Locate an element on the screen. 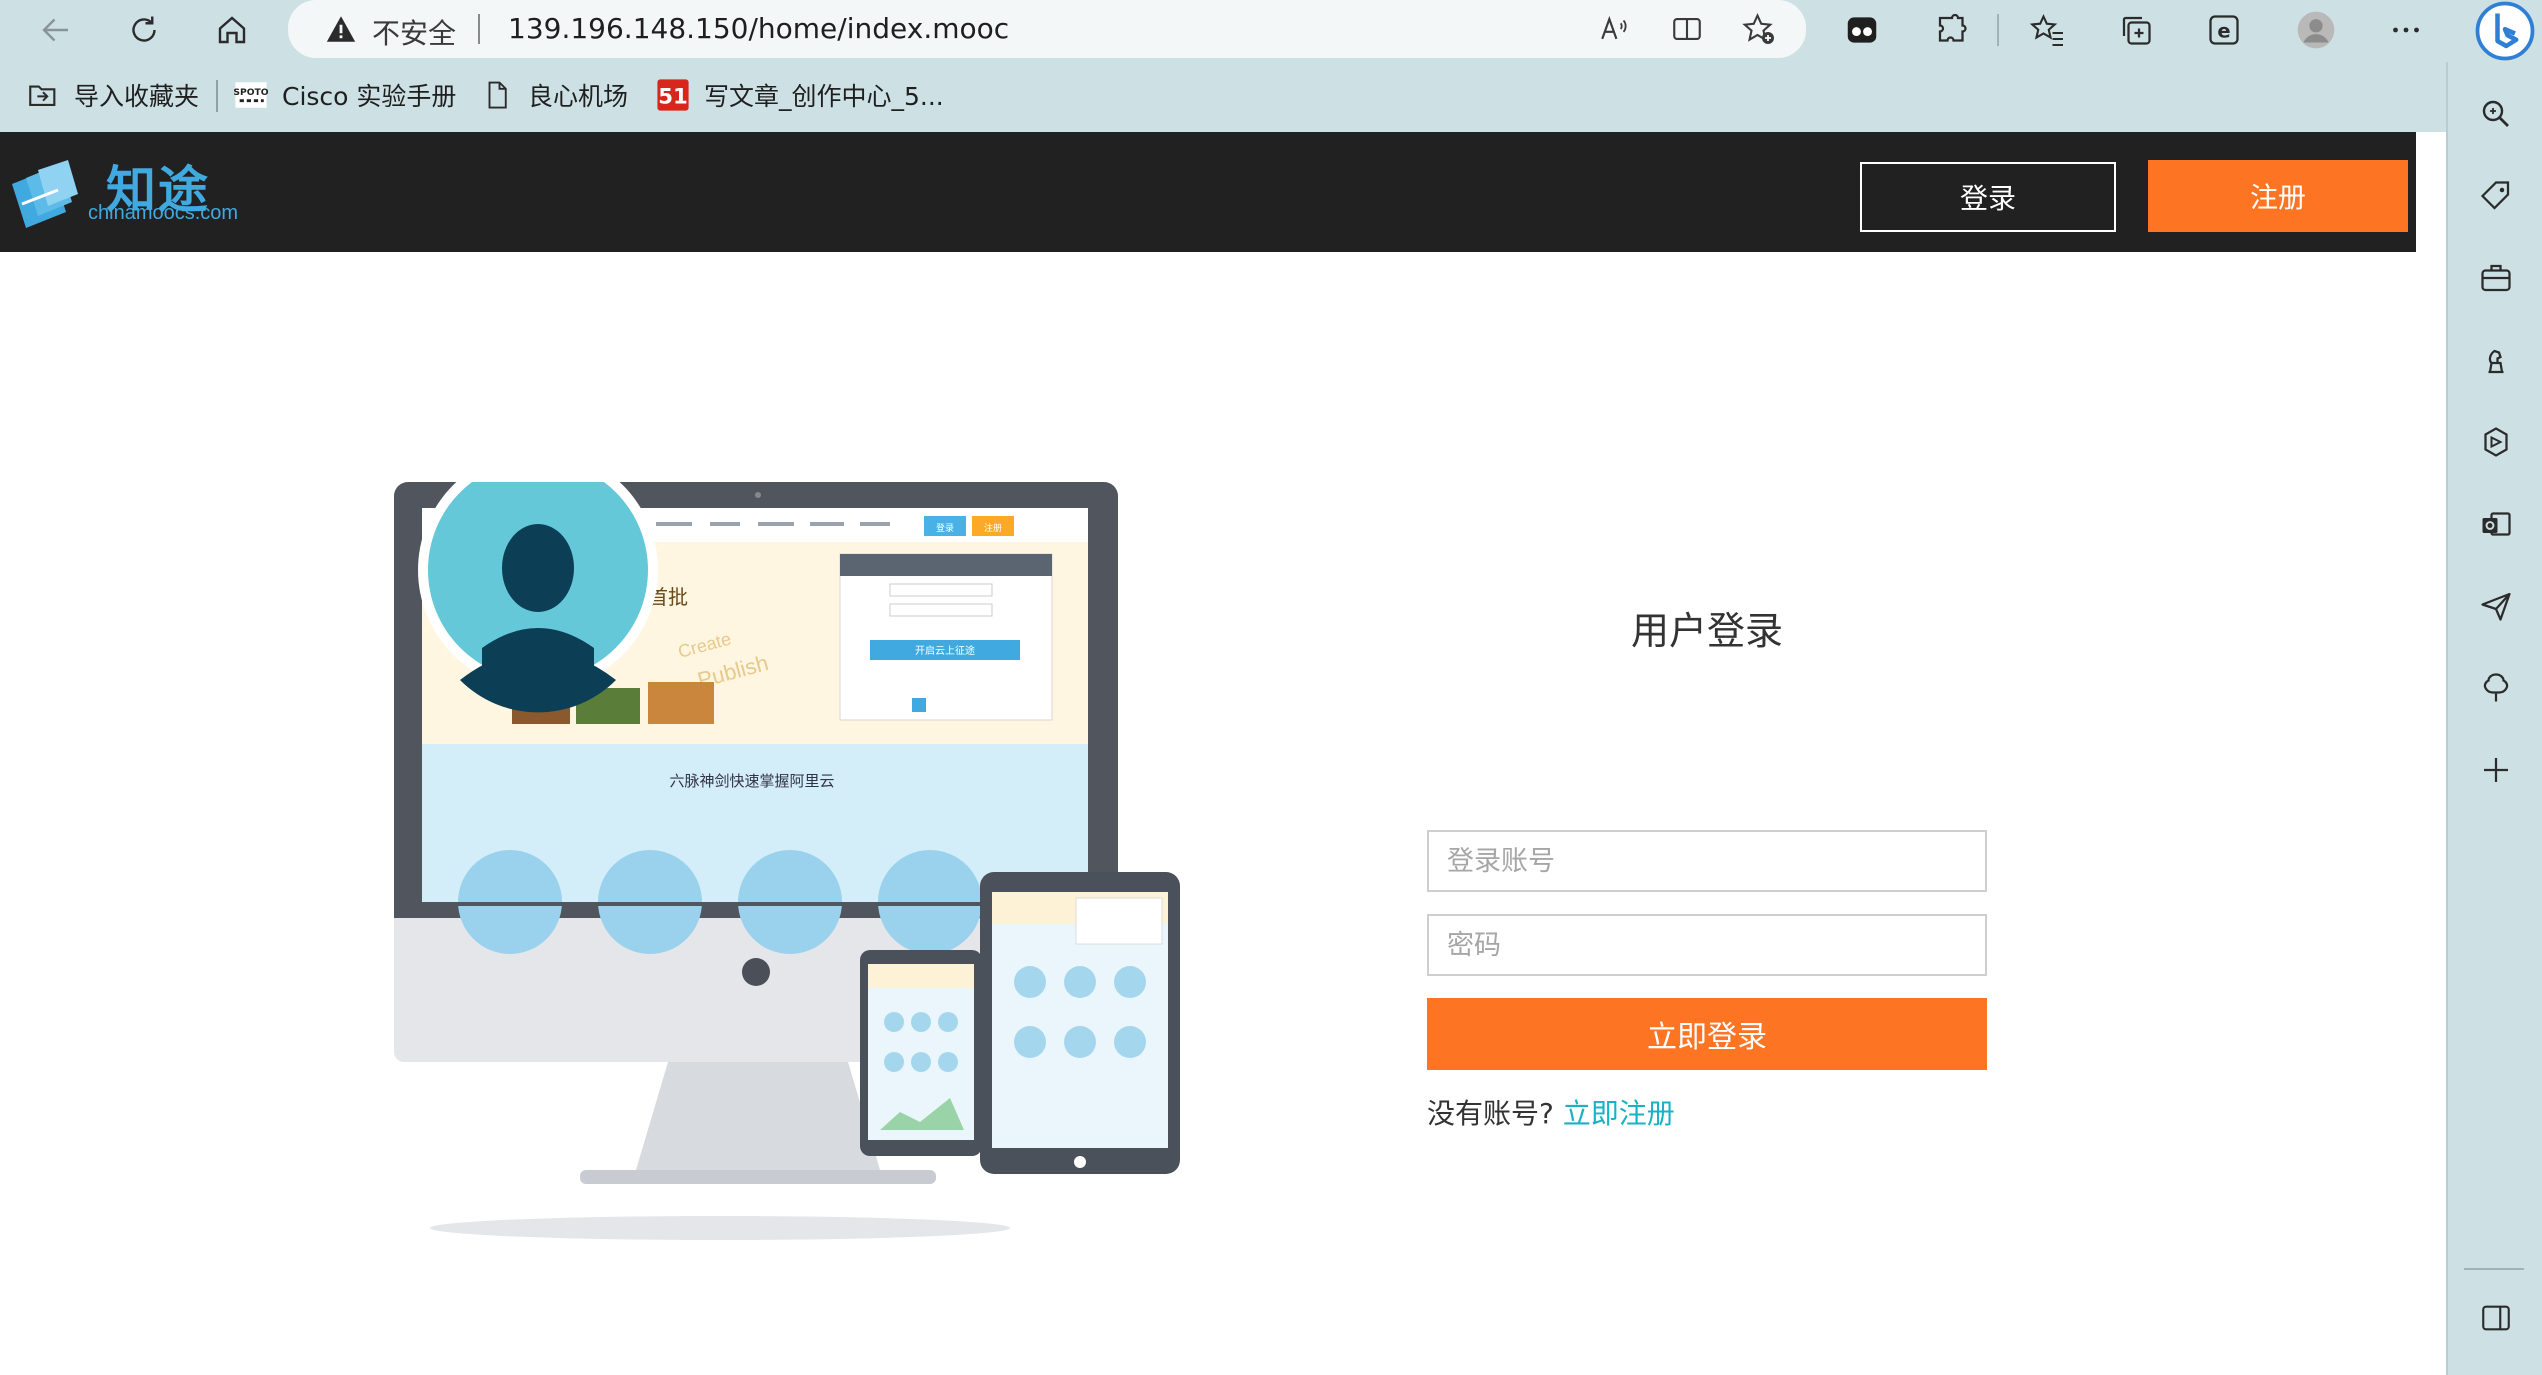 This screenshot has width=2542, height=1375. login-title: 用户登录 is located at coordinates (1706, 631).